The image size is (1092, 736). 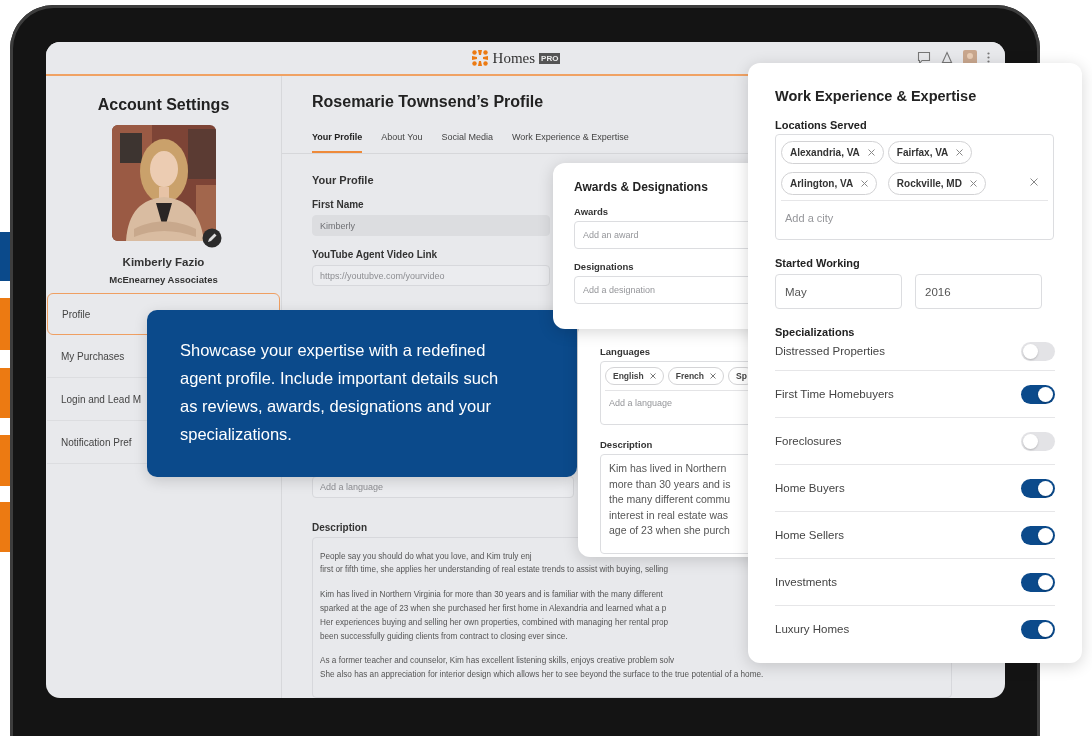 What do you see at coordinates (542, 675) in the screenshot?
I see `description-line: She also has an appreciation for interior design which allows her to see beyond the surface to the true potential of a home.` at bounding box center [542, 675].